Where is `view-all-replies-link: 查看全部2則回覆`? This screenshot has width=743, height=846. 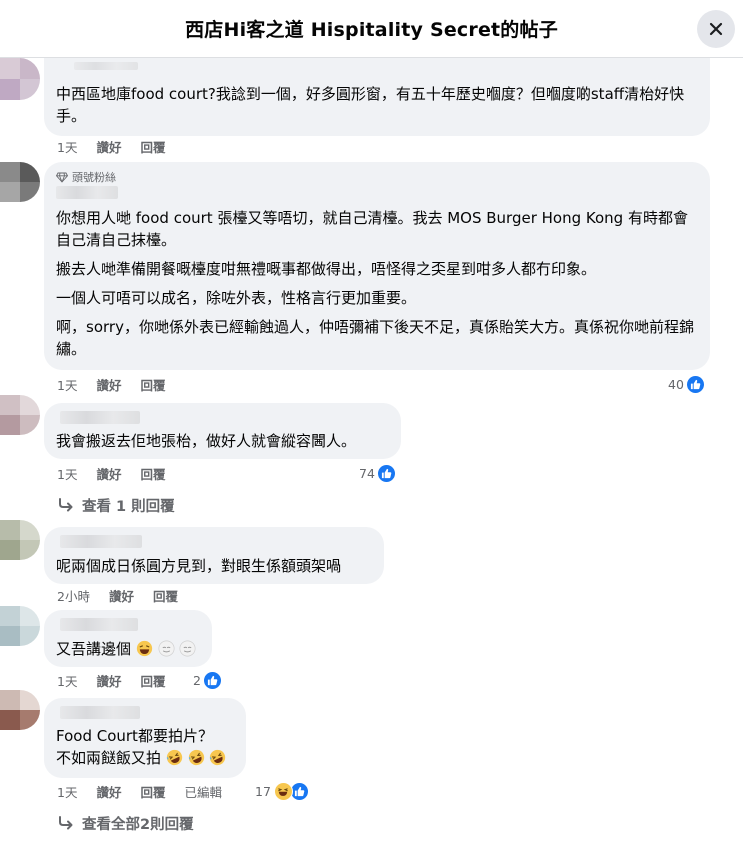
view-all-replies-link: 查看全部2則回覆 is located at coordinates (126, 823).